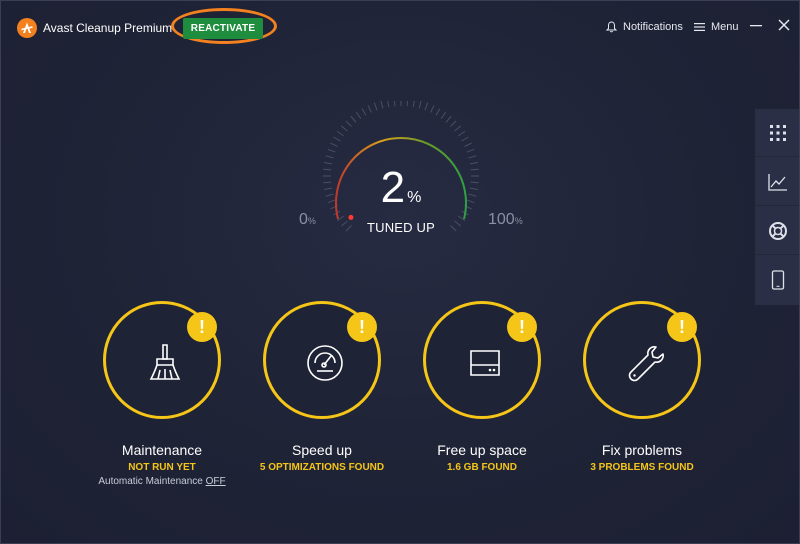 The width and height of the screenshot is (800, 544). I want to click on speed-up-warning-icon: !, so click(362, 327).